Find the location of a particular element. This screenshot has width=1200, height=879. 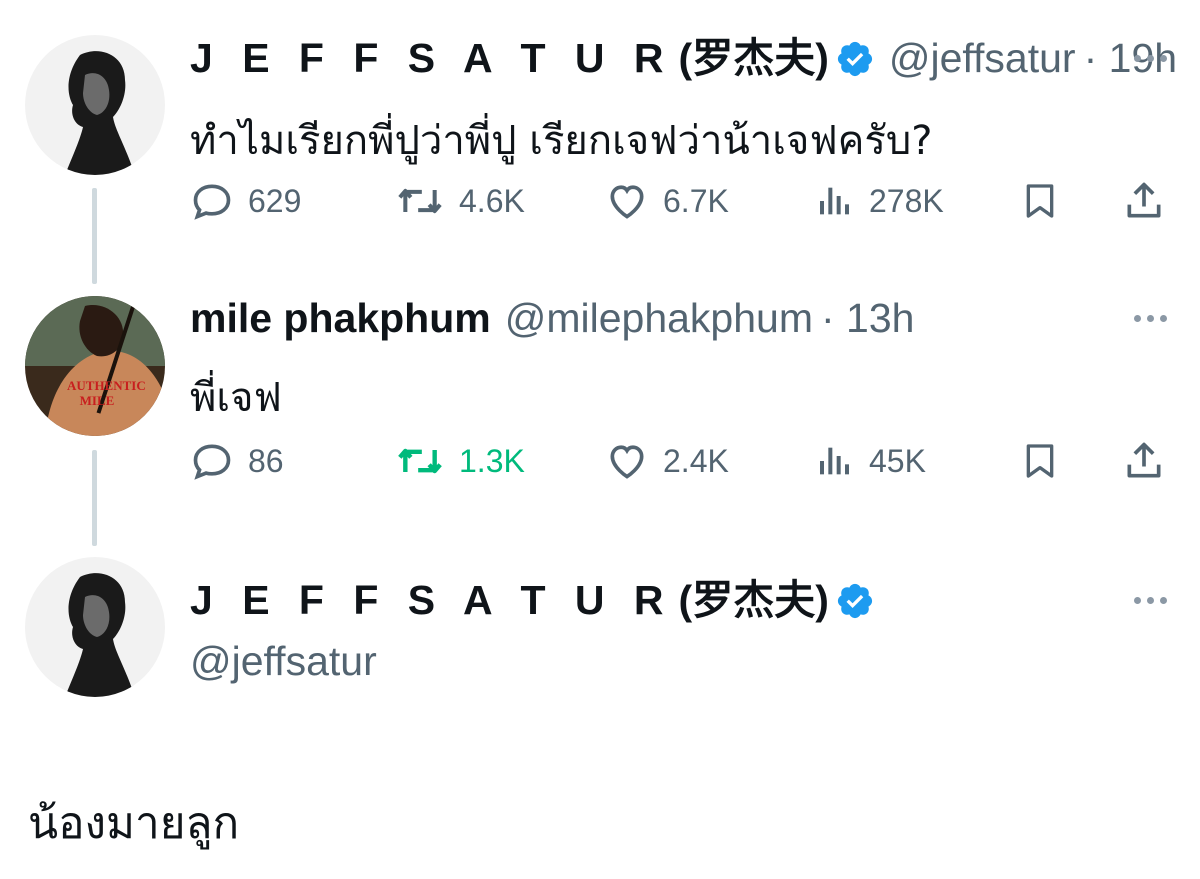

reply-button: 86 is located at coordinates (237, 461).